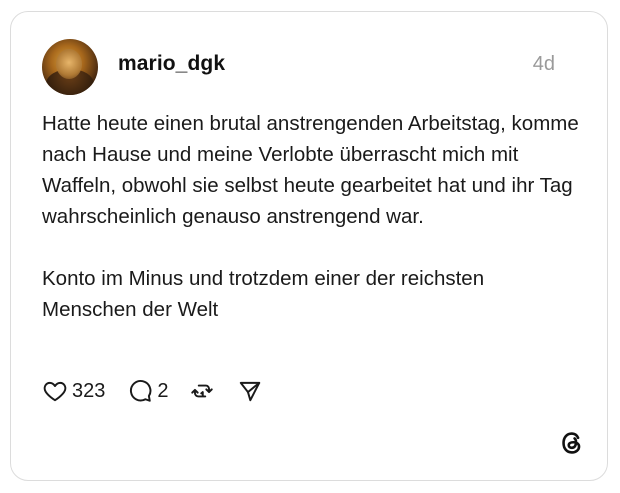 This screenshot has width=620, height=493. I want to click on comment-icon, so click(141, 390).